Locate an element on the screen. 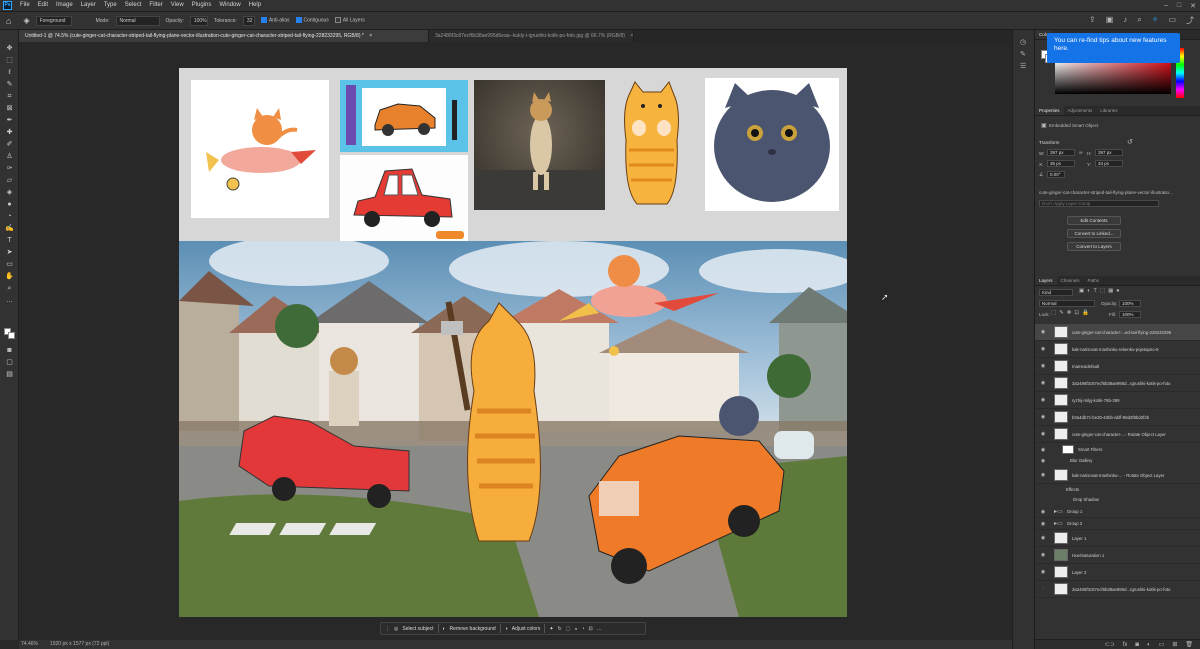  select-subject-button: Select subject is located at coordinates (417, 629).